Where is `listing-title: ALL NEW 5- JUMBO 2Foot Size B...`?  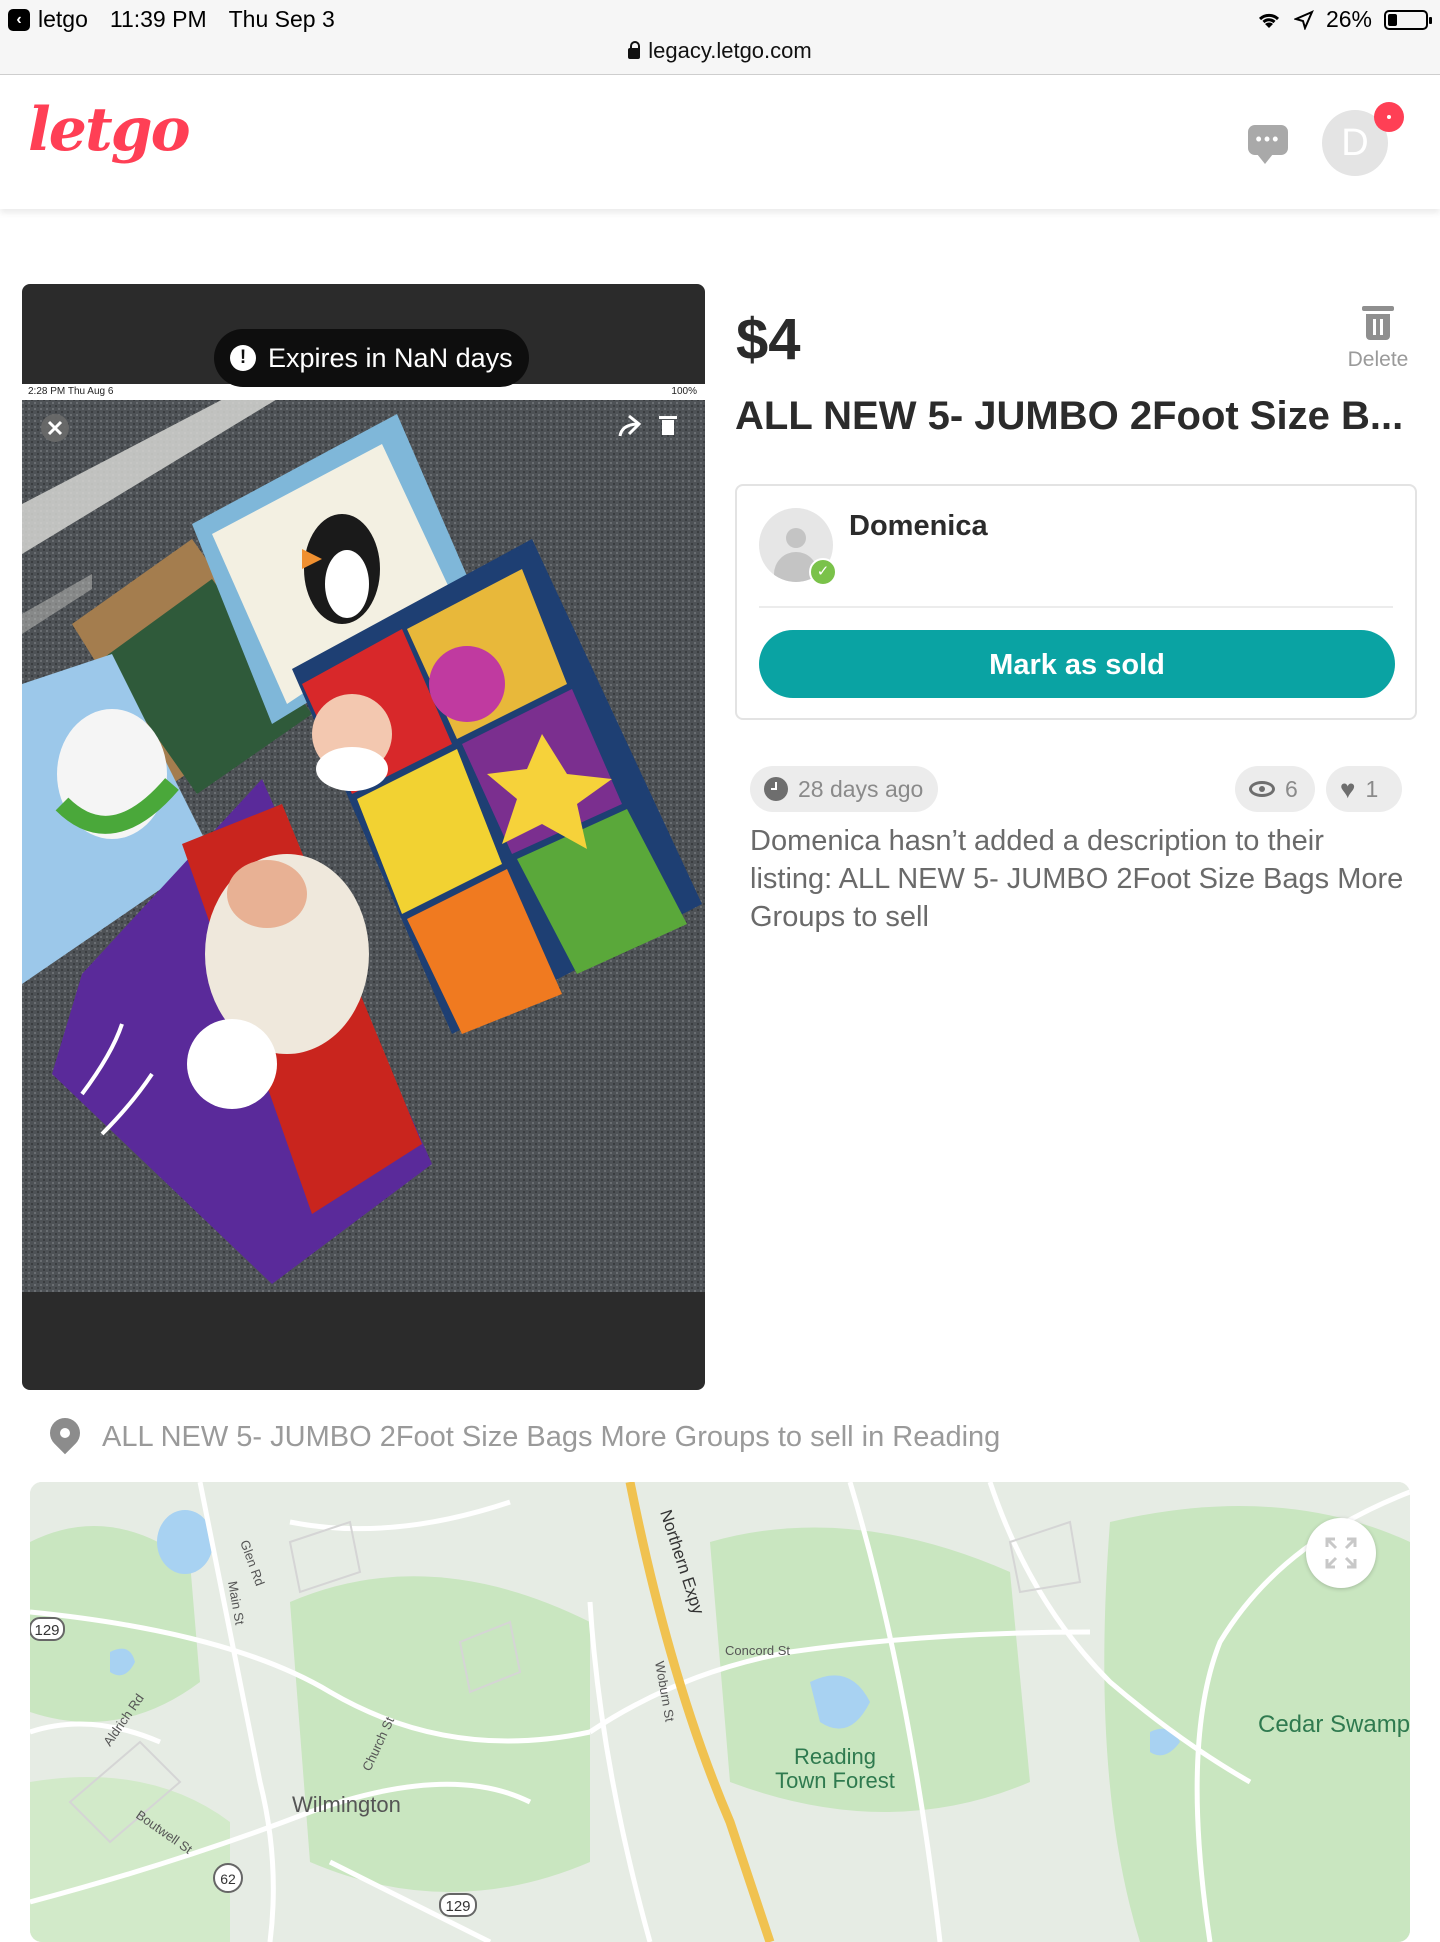
listing-title: ALL NEW 5- JUMBO 2Foot Size B... is located at coordinates (1069, 416).